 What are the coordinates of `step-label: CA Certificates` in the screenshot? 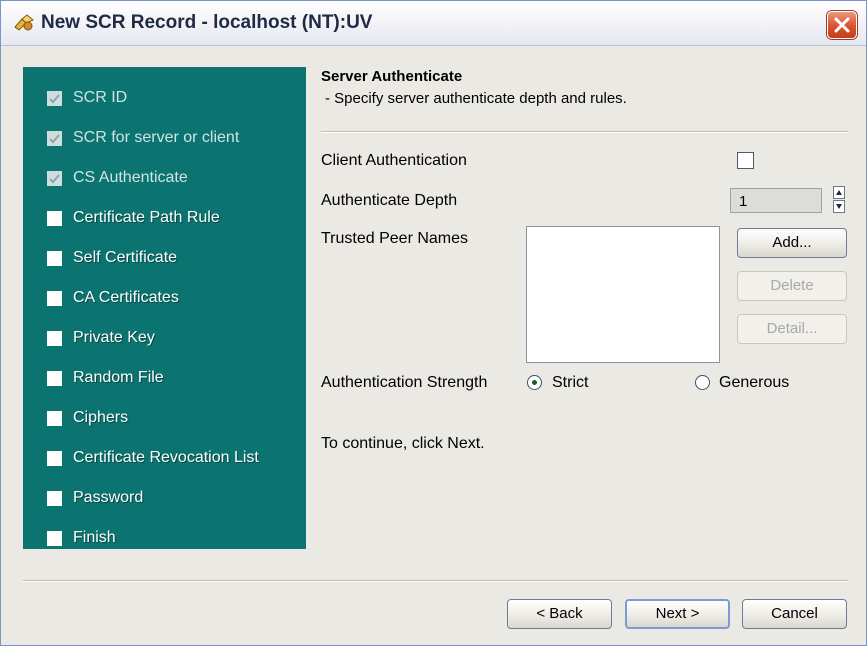 It's located at (126, 297).